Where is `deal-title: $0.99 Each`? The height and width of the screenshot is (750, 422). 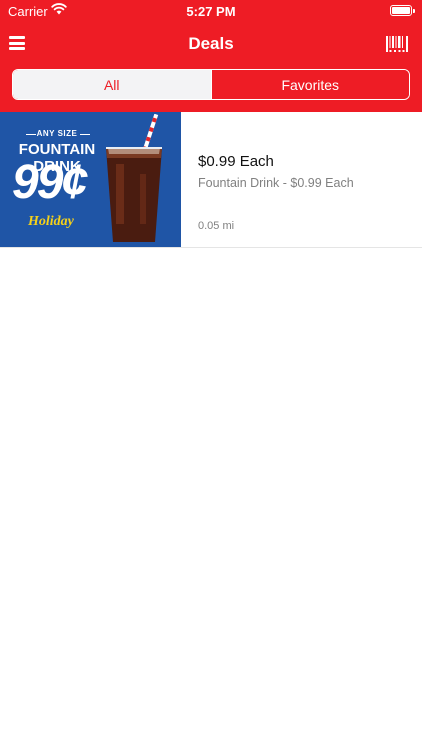
deal-title: $0.99 Each is located at coordinates (236, 161).